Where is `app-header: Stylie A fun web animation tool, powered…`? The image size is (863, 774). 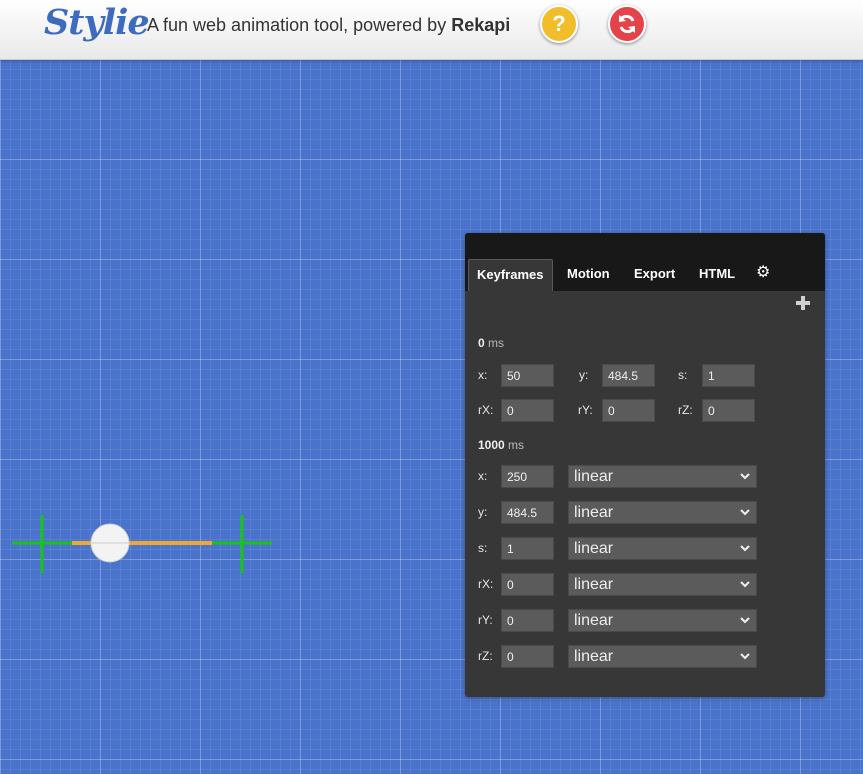
app-header: Stylie A fun web animation tool, powered… is located at coordinates (431, 30).